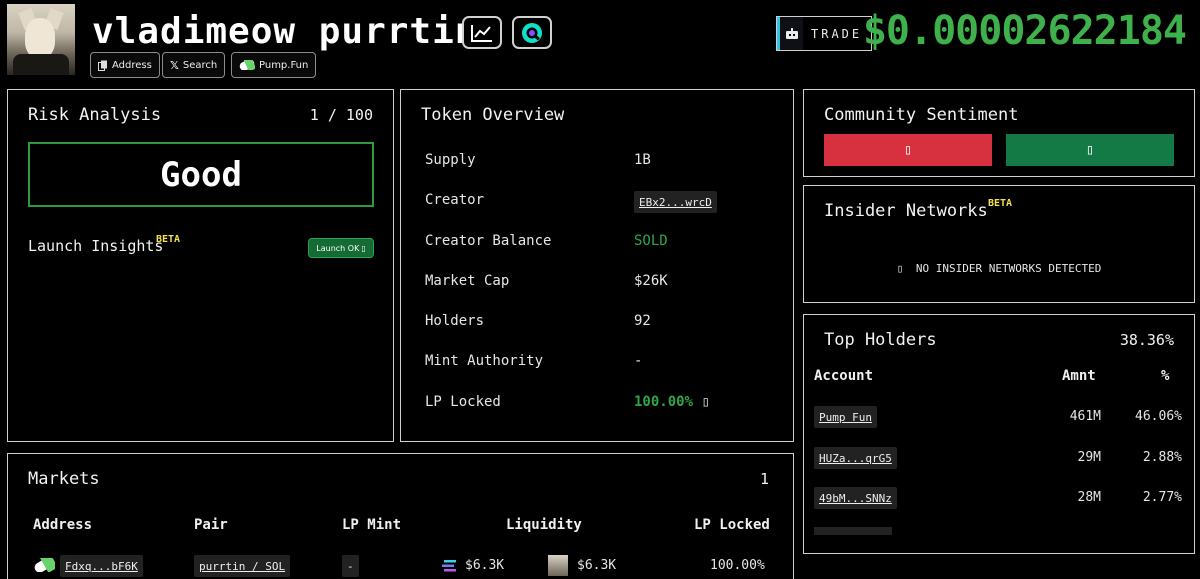 Image resolution: width=1200 pixels, height=579 pixels. I want to click on mint-authority-label: Mint Authority, so click(484, 361).